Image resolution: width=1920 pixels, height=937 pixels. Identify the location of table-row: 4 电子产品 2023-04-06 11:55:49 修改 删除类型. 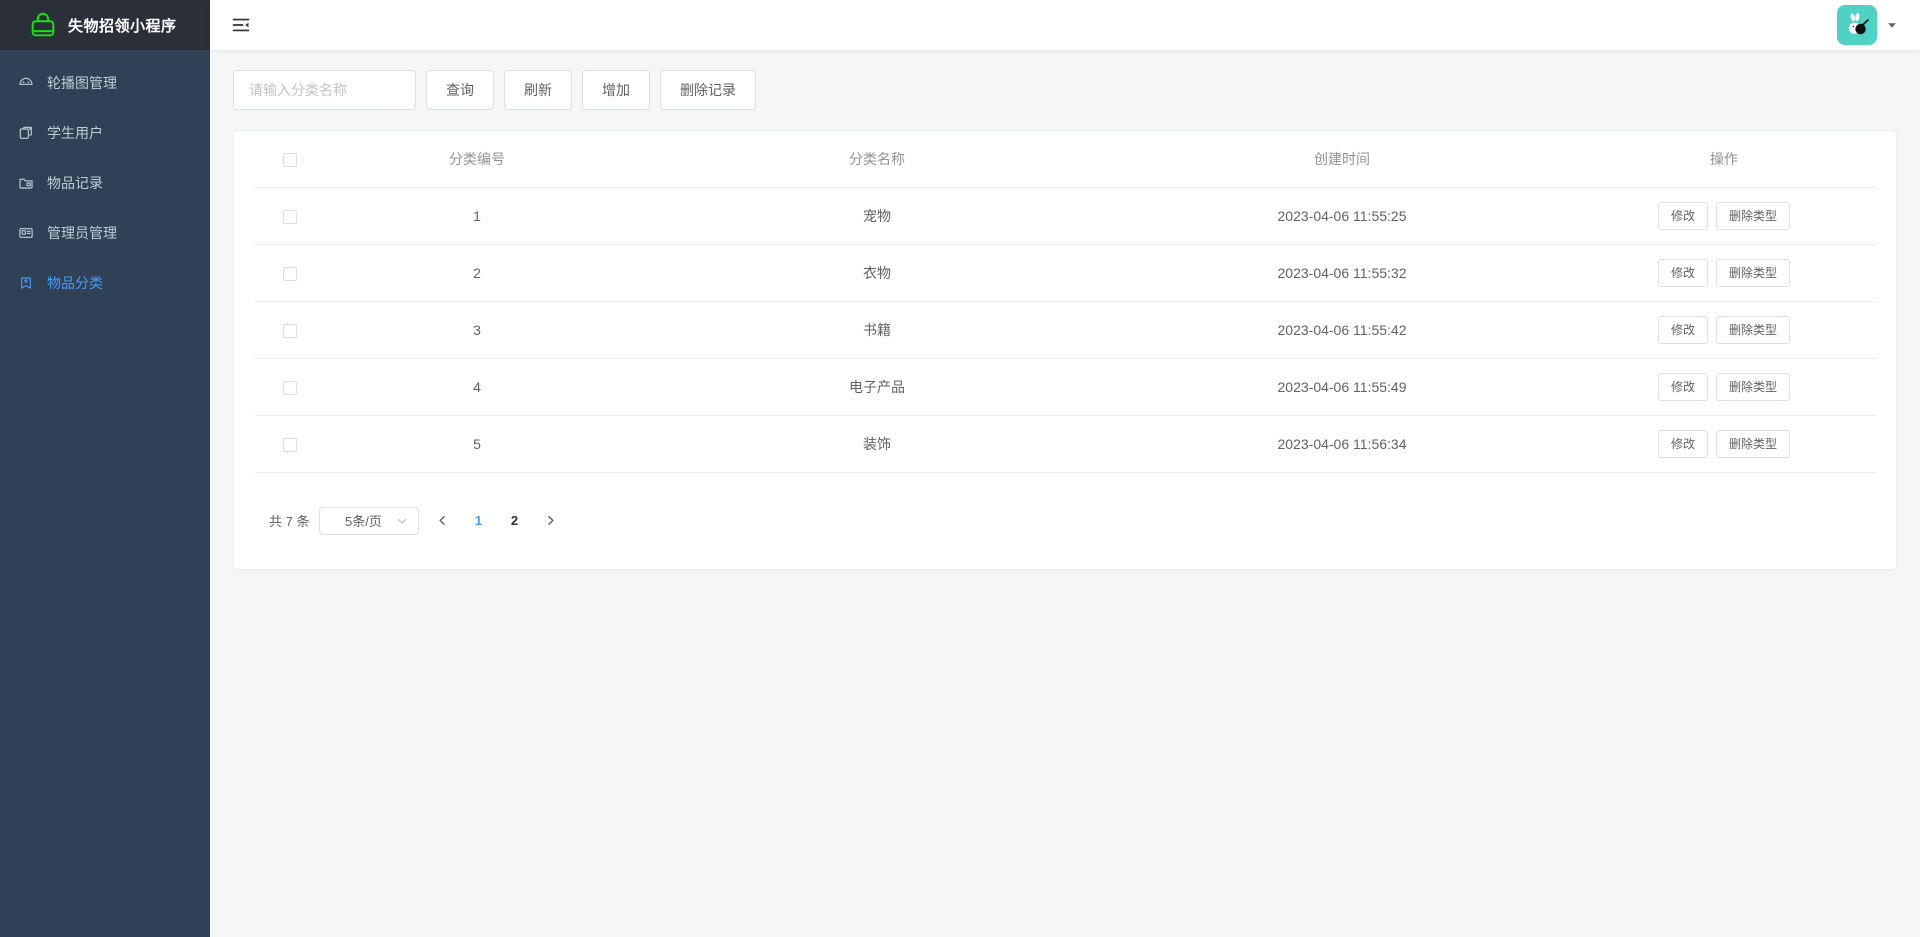
(1065, 387).